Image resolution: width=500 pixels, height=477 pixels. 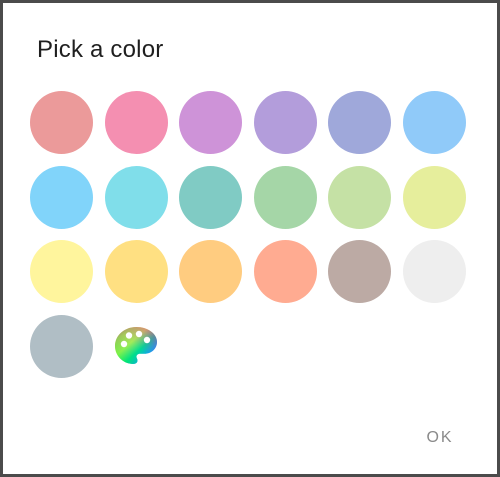 I want to click on ok-button: OK, so click(x=440, y=438).